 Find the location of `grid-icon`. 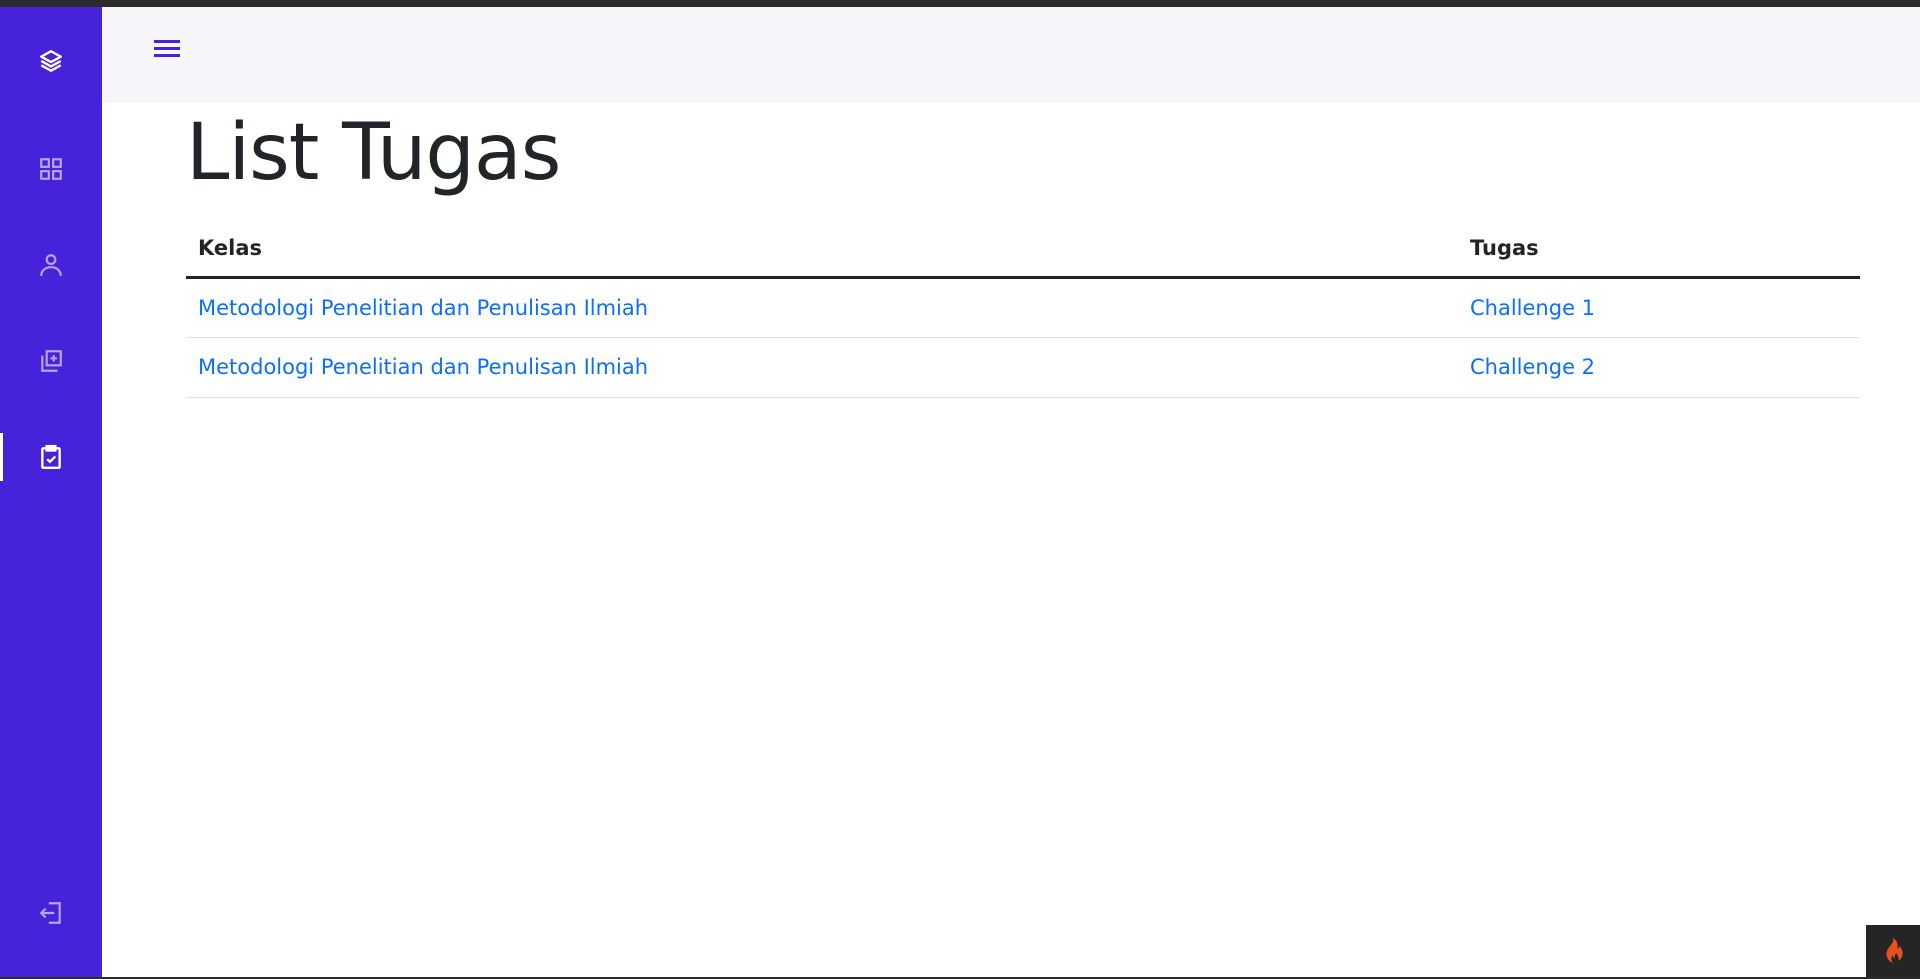

grid-icon is located at coordinates (51, 169).